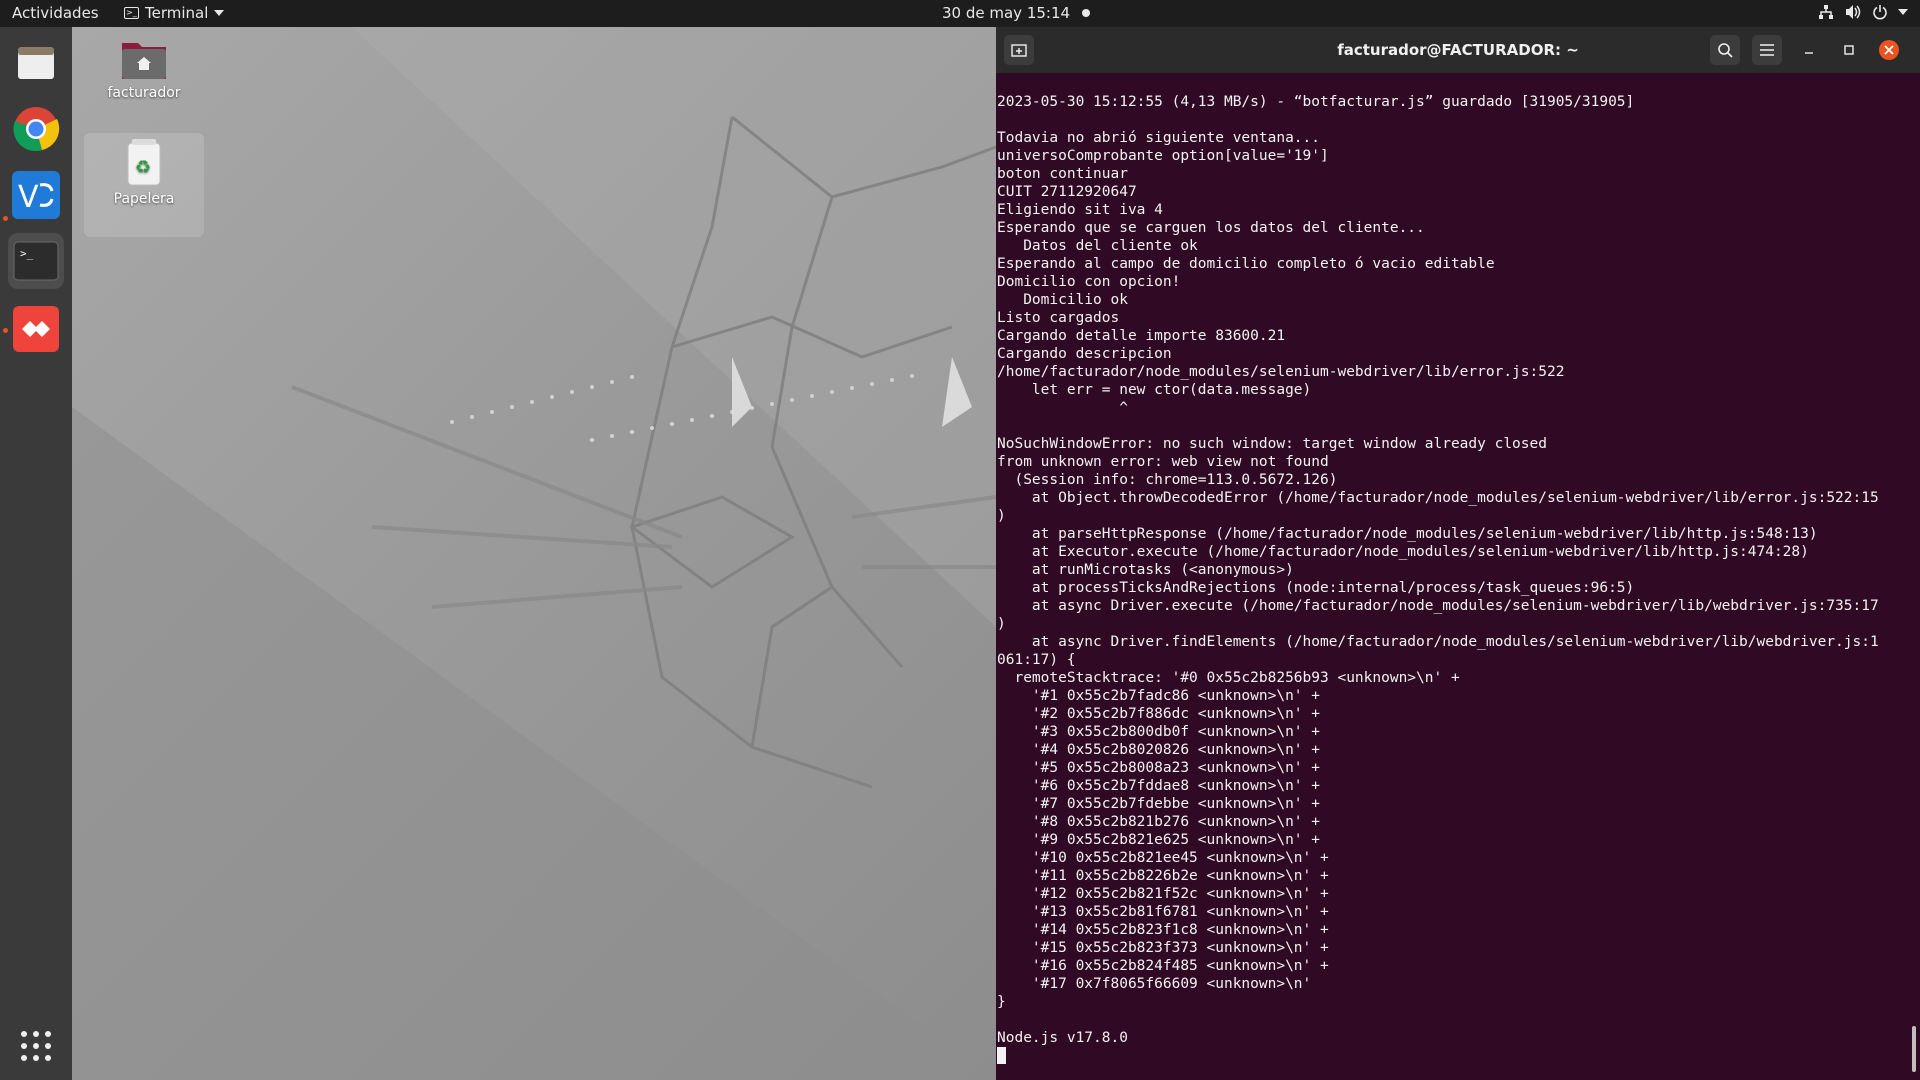 The image size is (1920, 1080). Describe the element at coordinates (1163, 930) in the screenshot. I see `terminal-line: '#14 0x55c2b823f1c8 <unknown>\n' +` at that location.